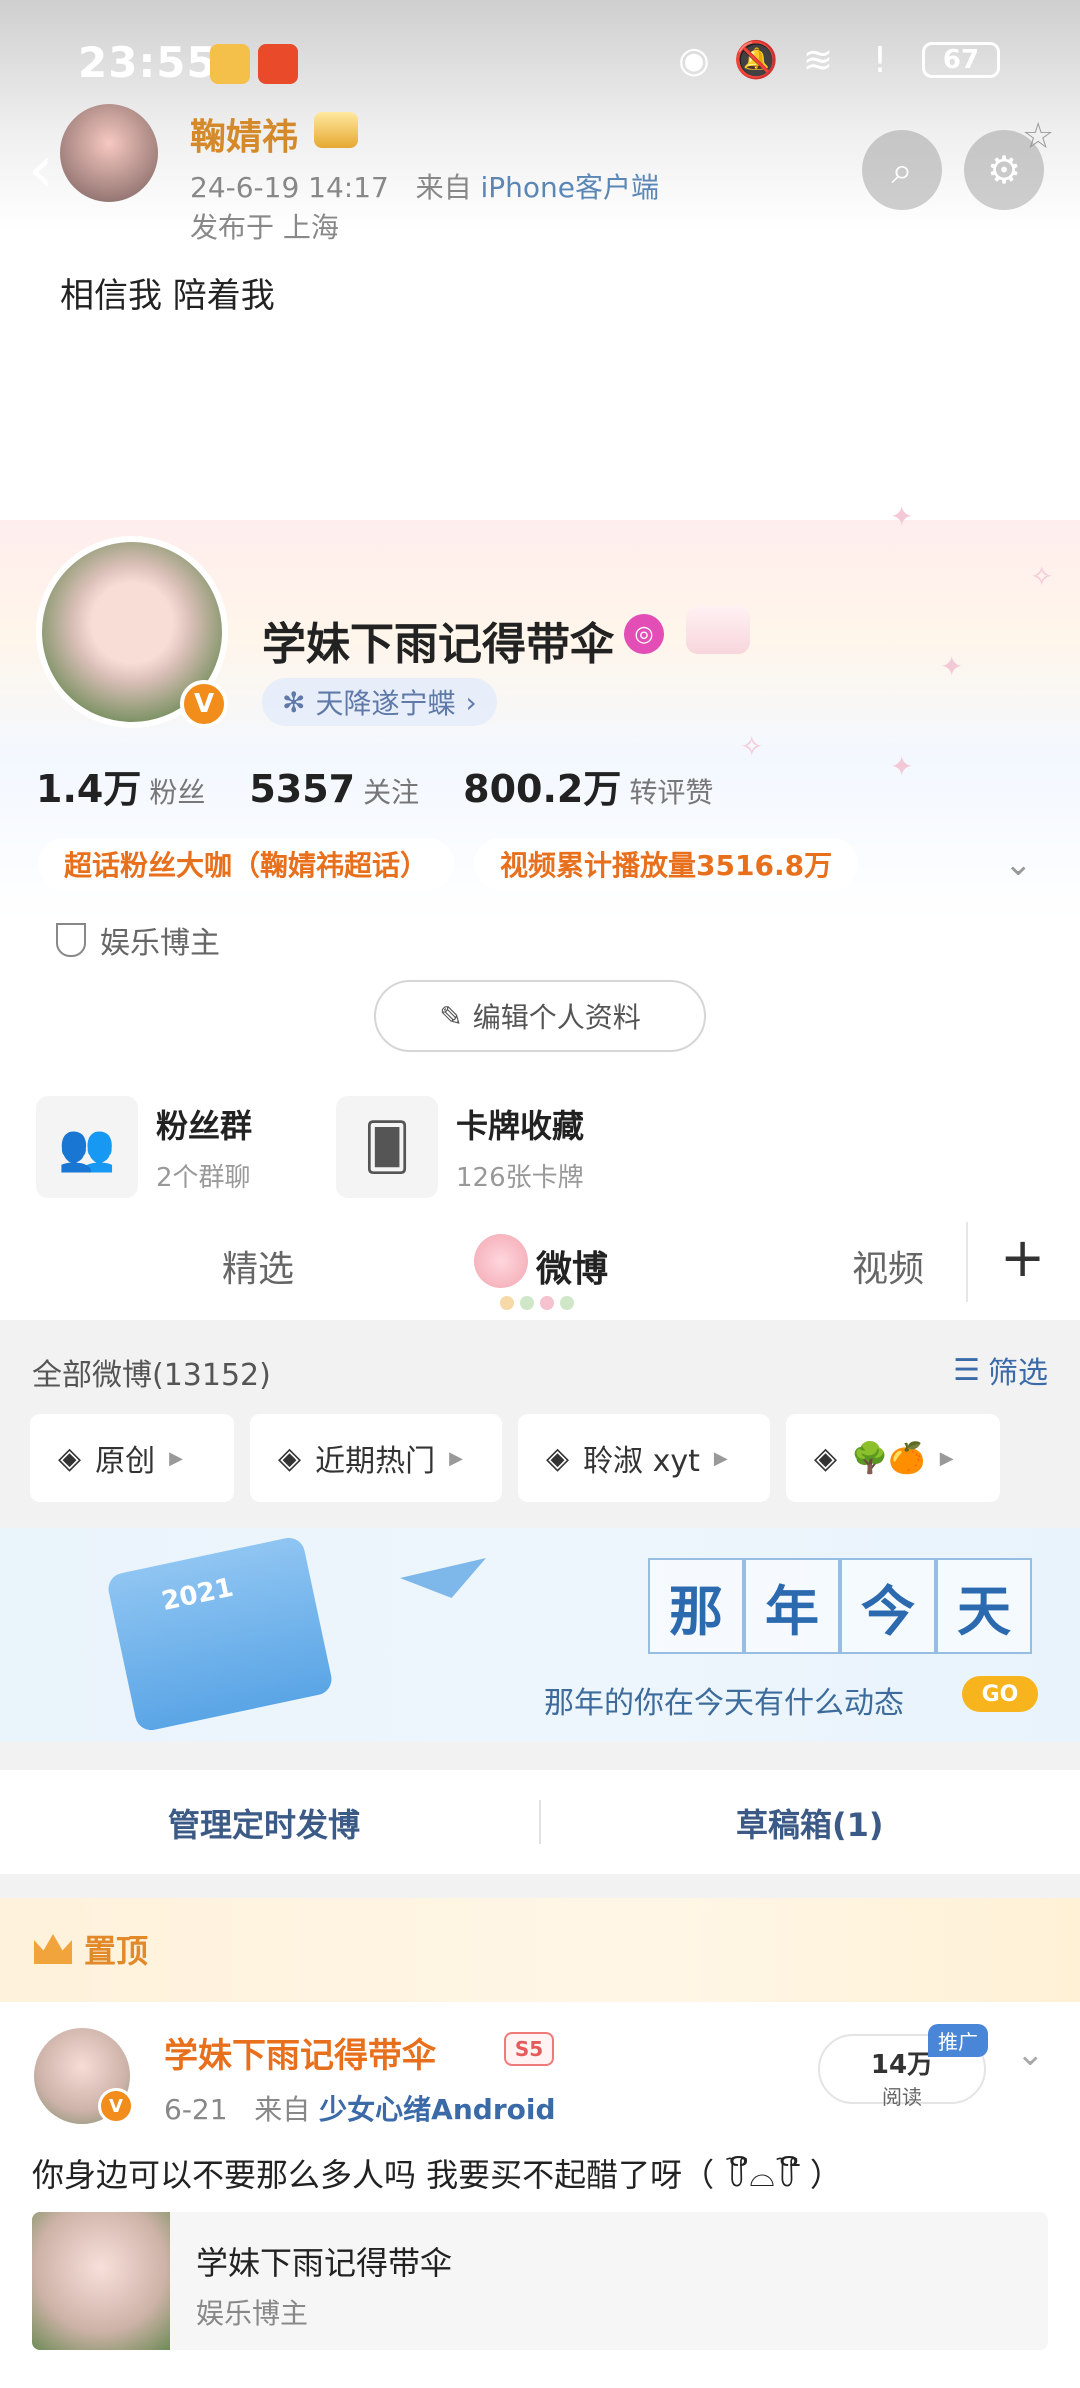 The height and width of the screenshot is (2388, 1080). I want to click on chip-custom-2: ◈ 🌳🍊 ▶, so click(893, 1458).